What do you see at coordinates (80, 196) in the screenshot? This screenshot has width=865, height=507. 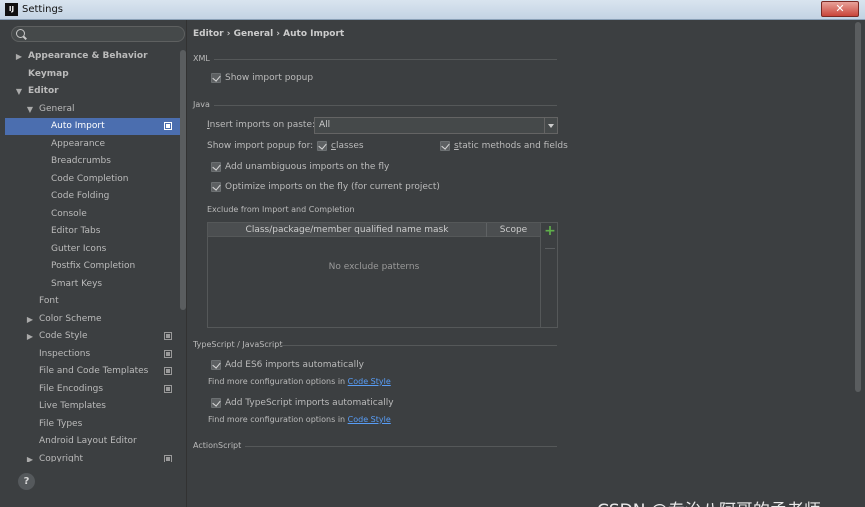 I see `sidebar-item-label: Code Folding` at bounding box center [80, 196].